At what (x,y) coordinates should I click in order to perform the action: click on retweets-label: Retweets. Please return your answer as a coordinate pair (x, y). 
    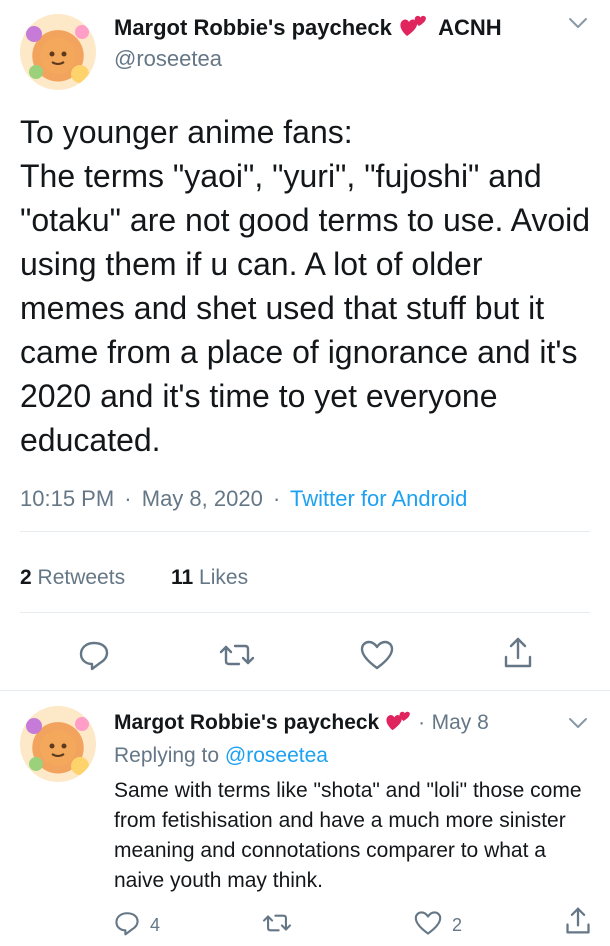
    Looking at the image, I should click on (81, 577).